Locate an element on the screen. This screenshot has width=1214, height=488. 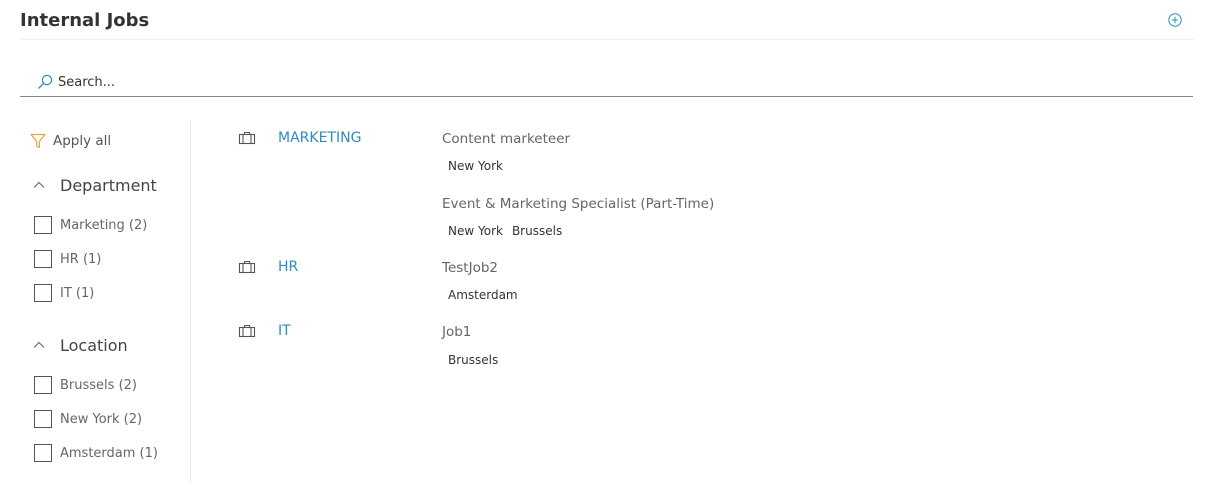
job-locations: New York Brussels is located at coordinates (505, 231).